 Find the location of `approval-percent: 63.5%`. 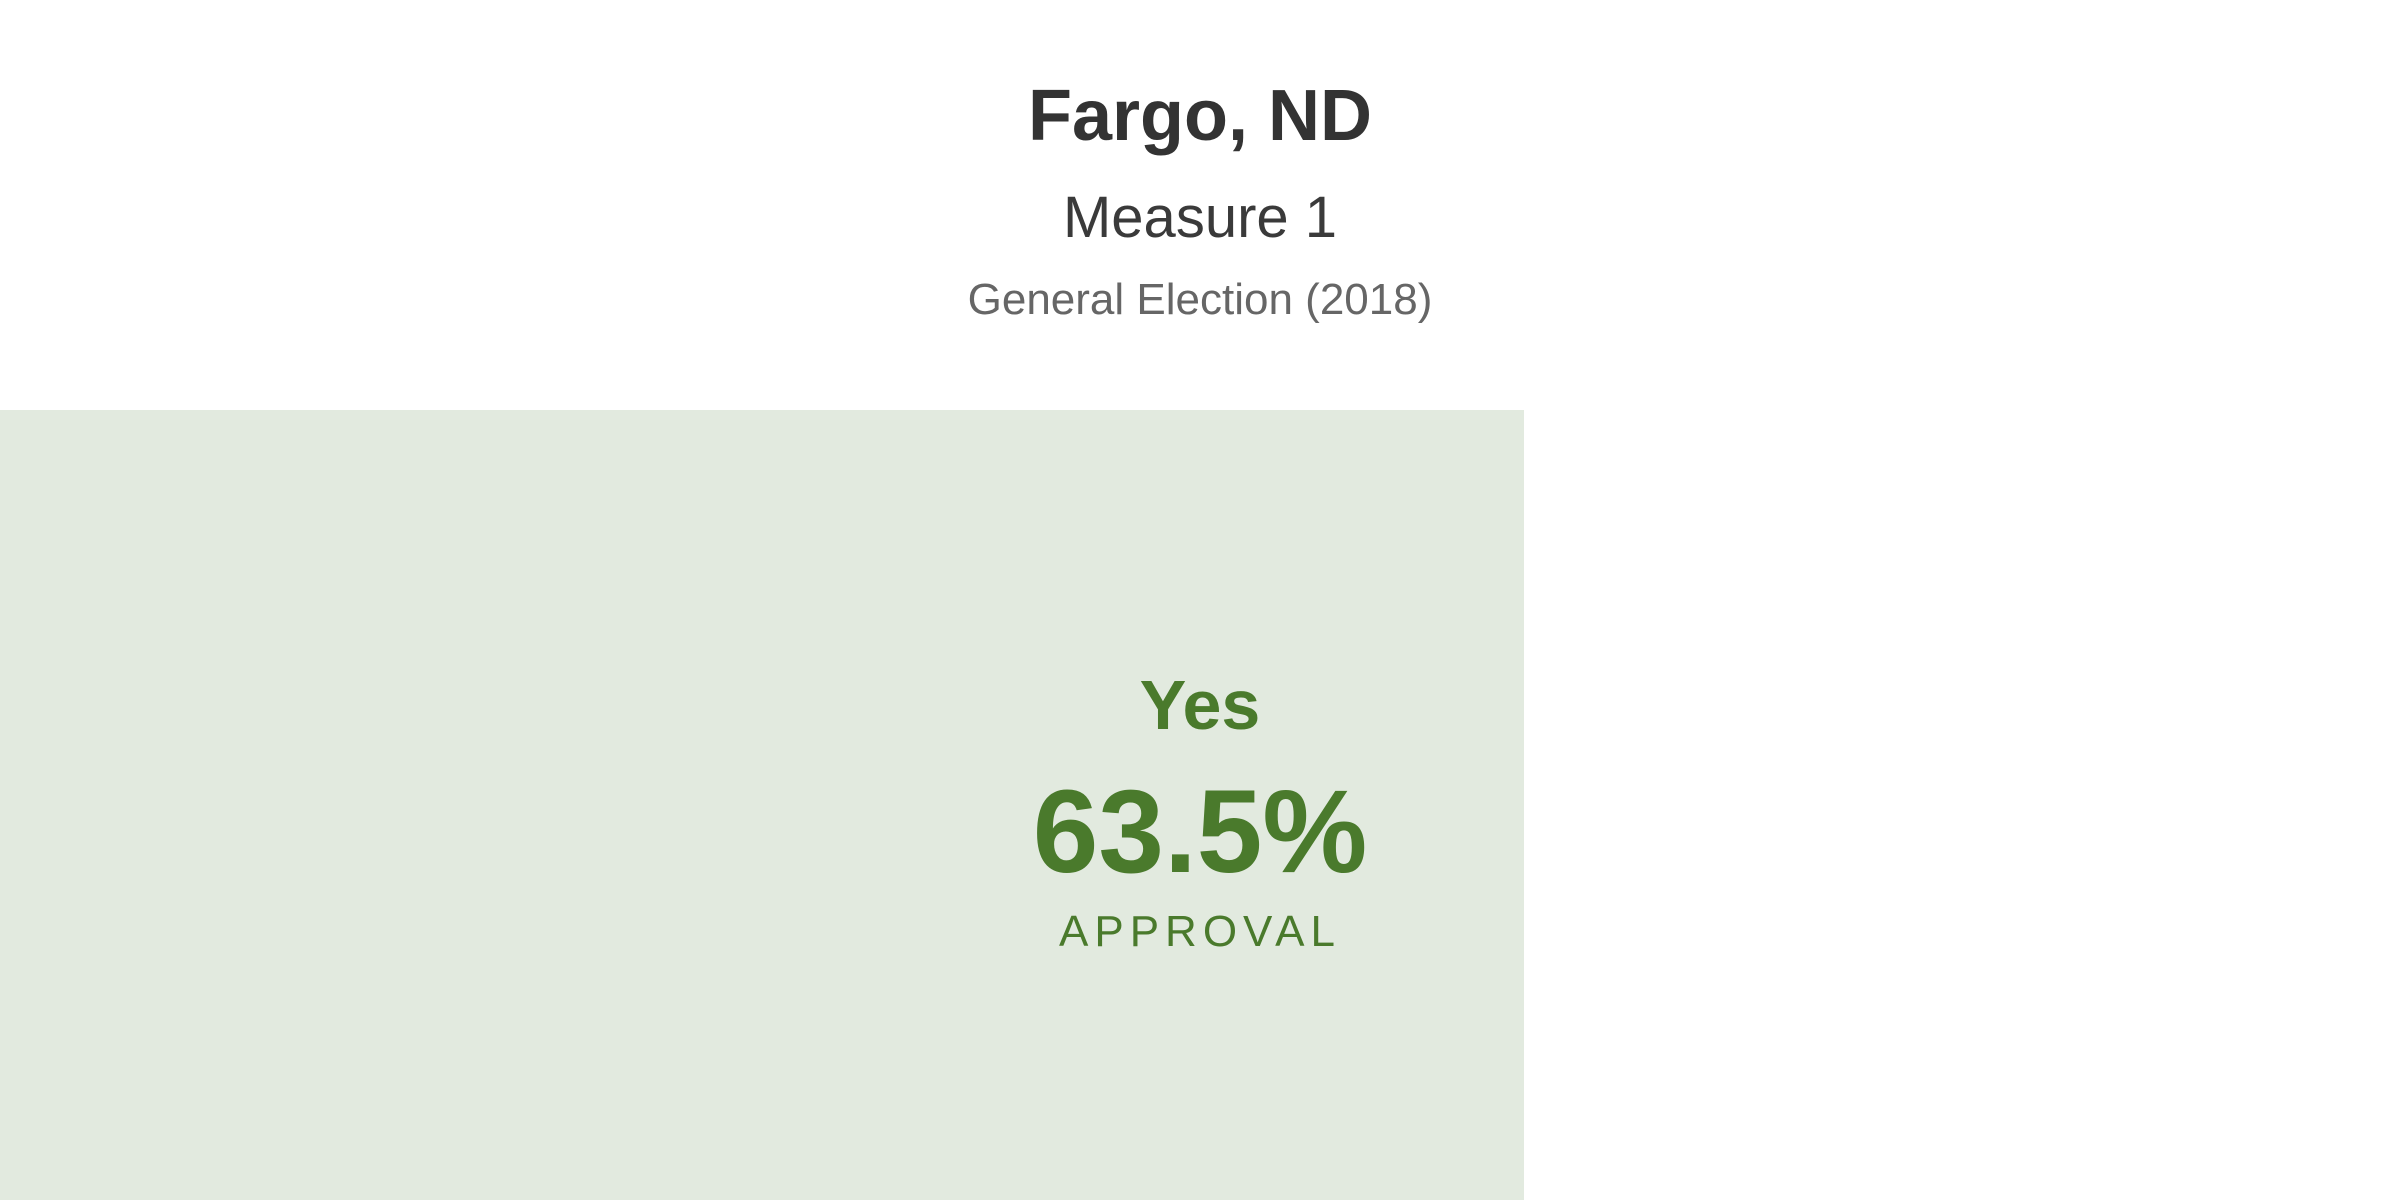

approval-percent: 63.5% is located at coordinates (1200, 832).